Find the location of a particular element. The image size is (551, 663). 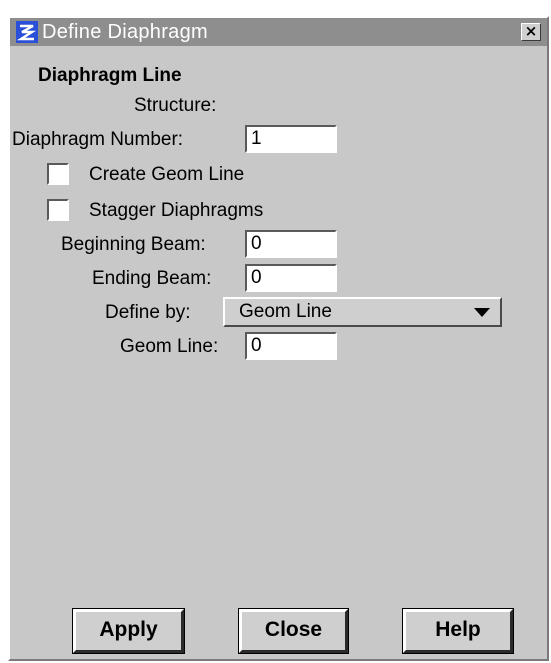

ending-beam-input: 0 is located at coordinates (291, 278).